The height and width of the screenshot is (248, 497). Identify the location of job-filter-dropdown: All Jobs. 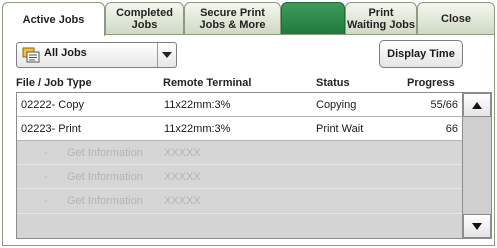
(96, 55).